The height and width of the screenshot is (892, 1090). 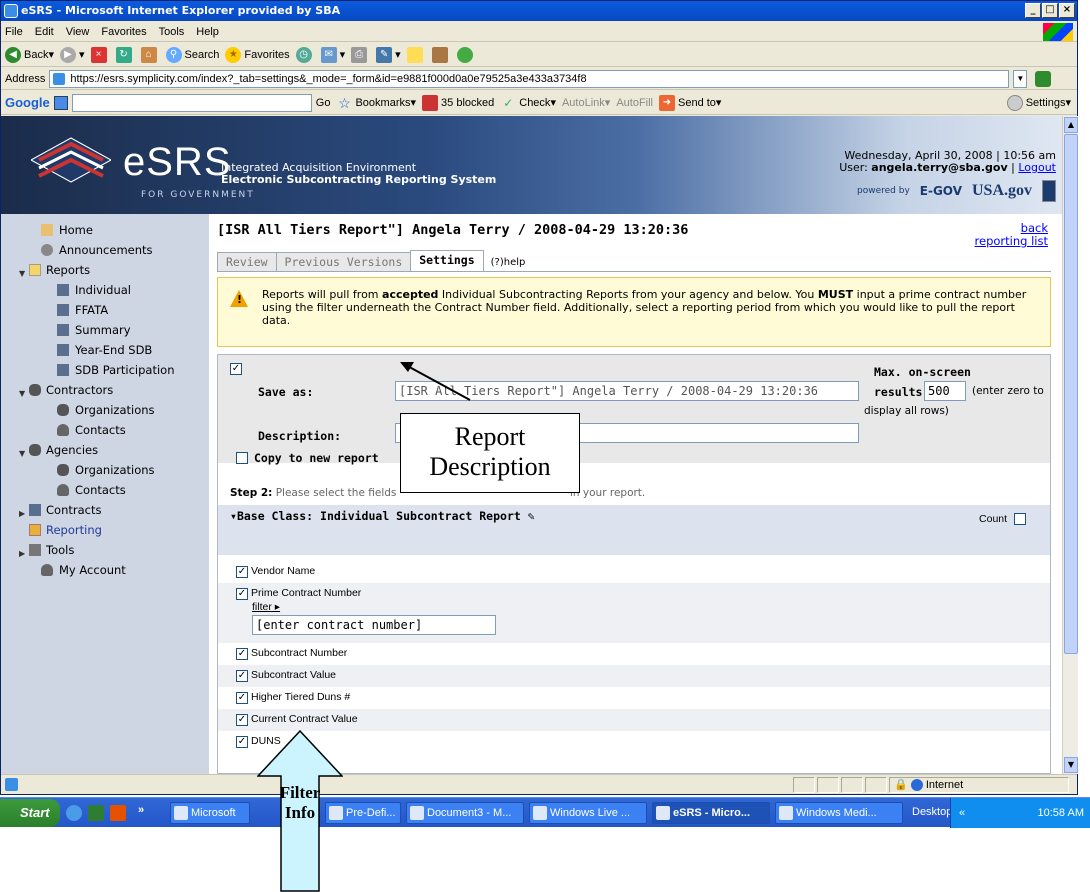 What do you see at coordinates (47, 250) in the screenshot?
I see `megaphone-icon` at bounding box center [47, 250].